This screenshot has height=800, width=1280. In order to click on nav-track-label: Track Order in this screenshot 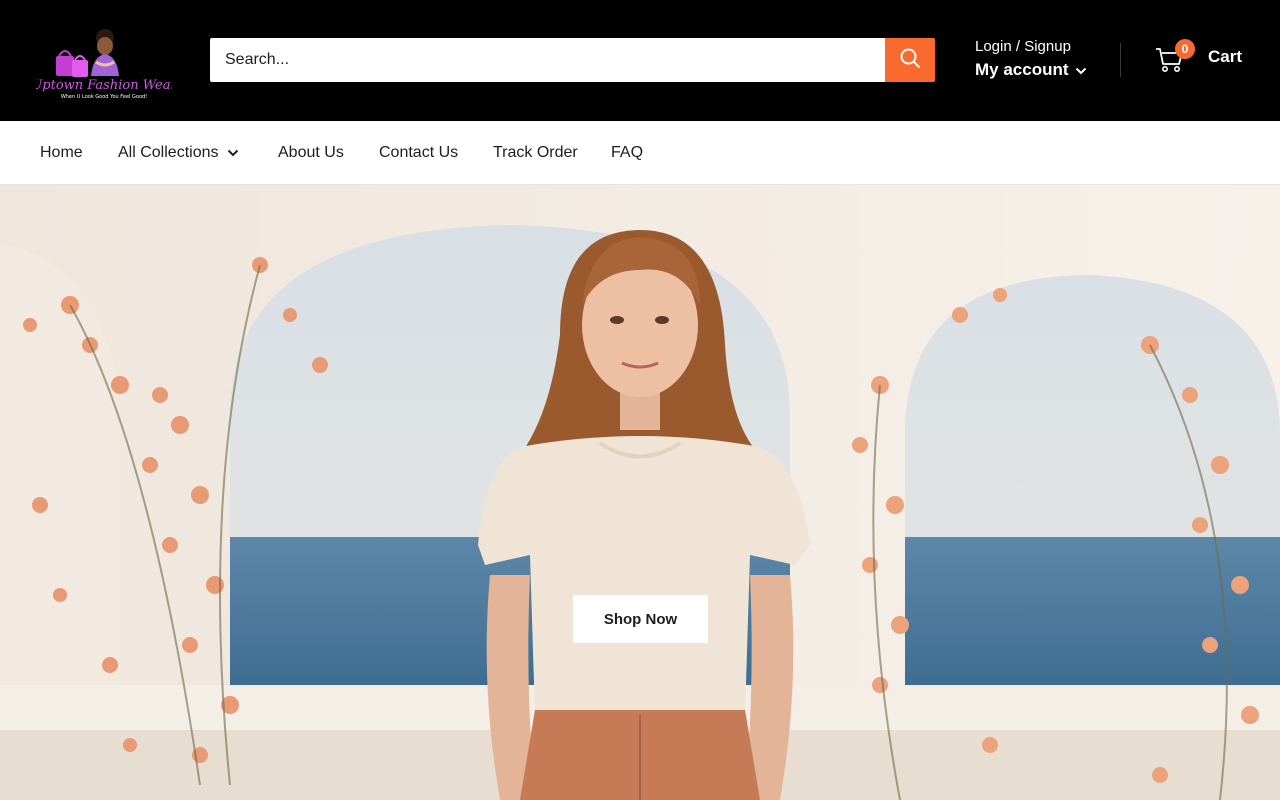, I will do `click(535, 152)`.